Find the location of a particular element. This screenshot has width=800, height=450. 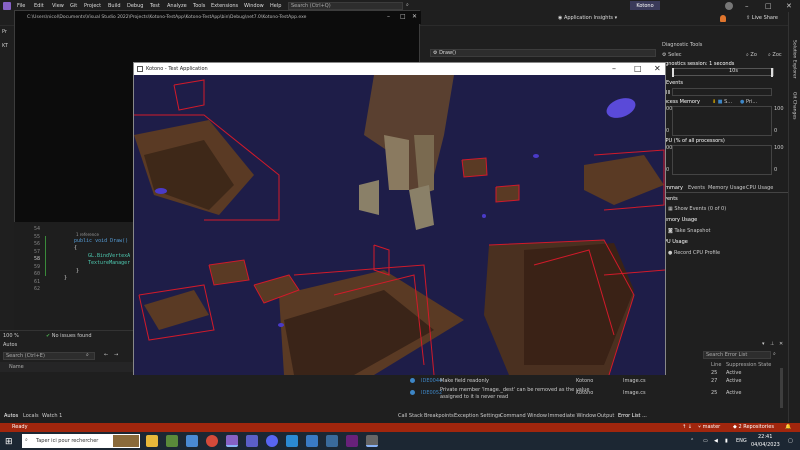

autos-search-input: Search (Ctrl+E) is located at coordinates (49, 356).